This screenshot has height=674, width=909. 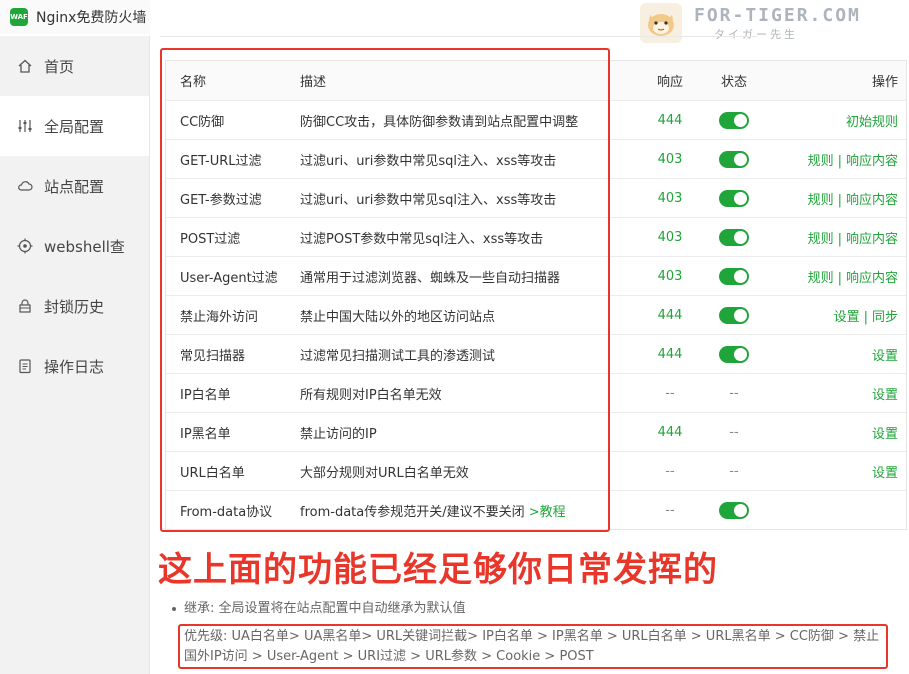 I want to click on rule-desc: 通常用于过滤浏览器、蜘蛛及一些自动扫描器, so click(x=460, y=276).